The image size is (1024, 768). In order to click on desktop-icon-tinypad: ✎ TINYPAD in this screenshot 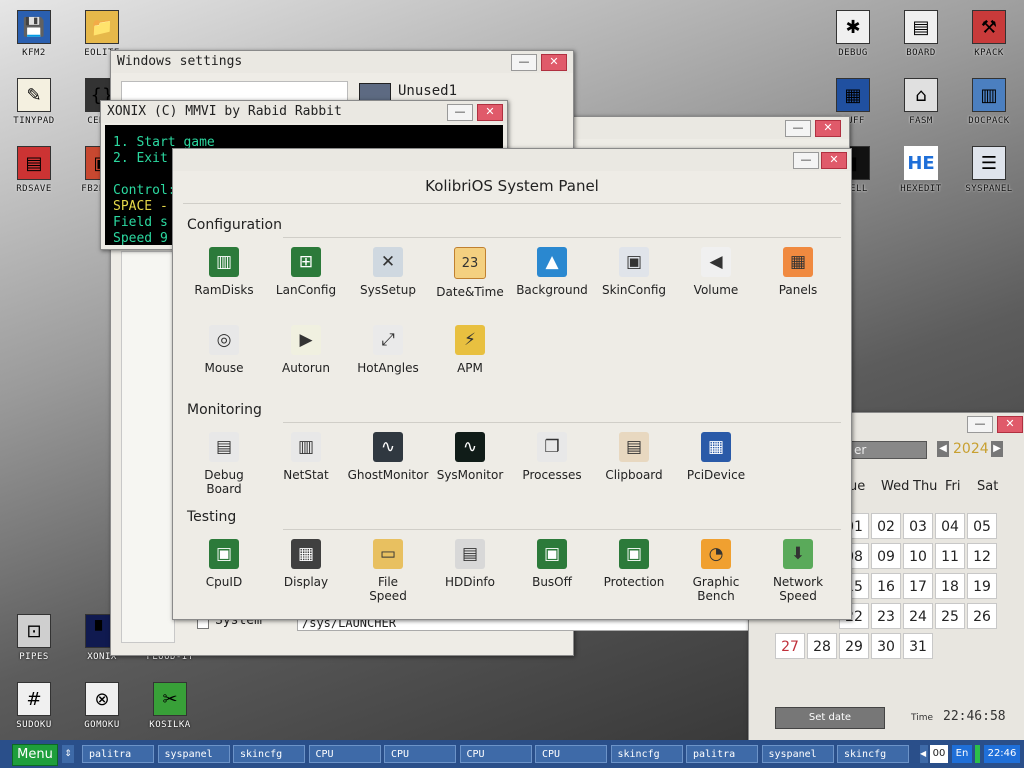, I will do `click(34, 102)`.